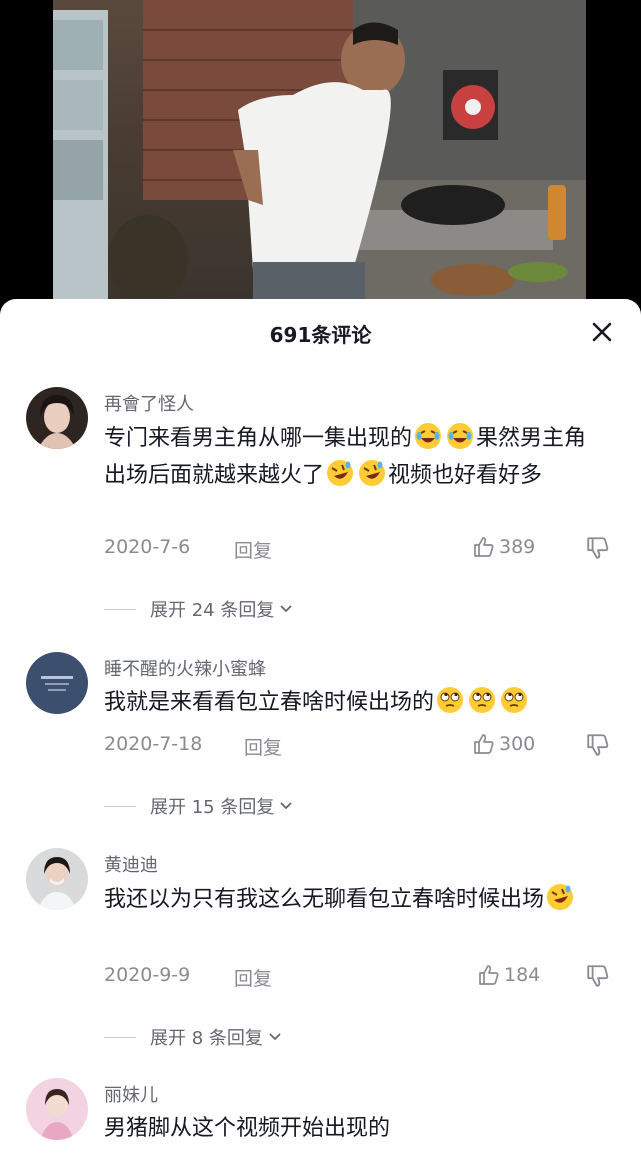 The width and height of the screenshot is (641, 1153). I want to click on comment-date: 2020-7-6, so click(147, 547).